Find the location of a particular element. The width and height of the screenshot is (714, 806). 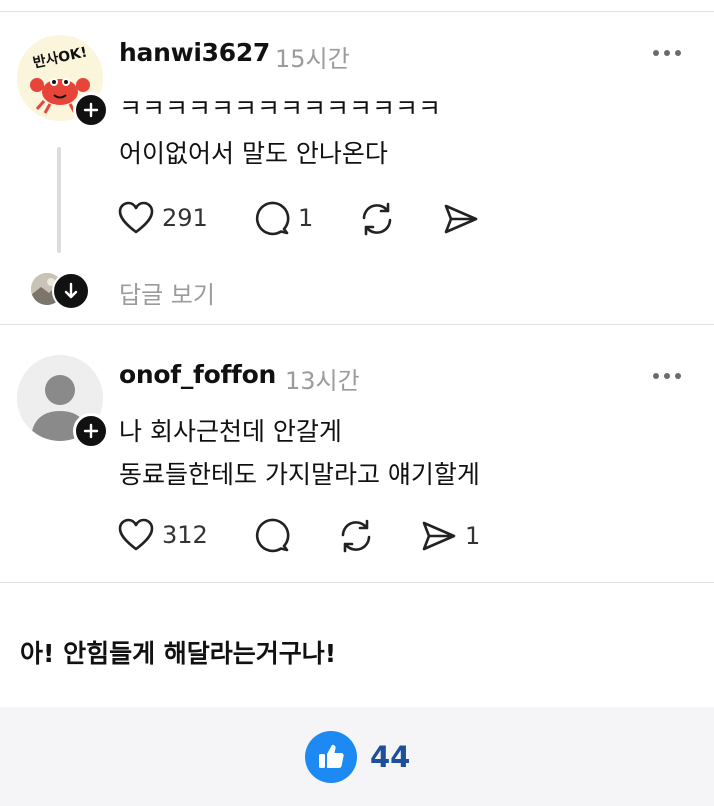

like-count: 312 is located at coordinates (185, 535).